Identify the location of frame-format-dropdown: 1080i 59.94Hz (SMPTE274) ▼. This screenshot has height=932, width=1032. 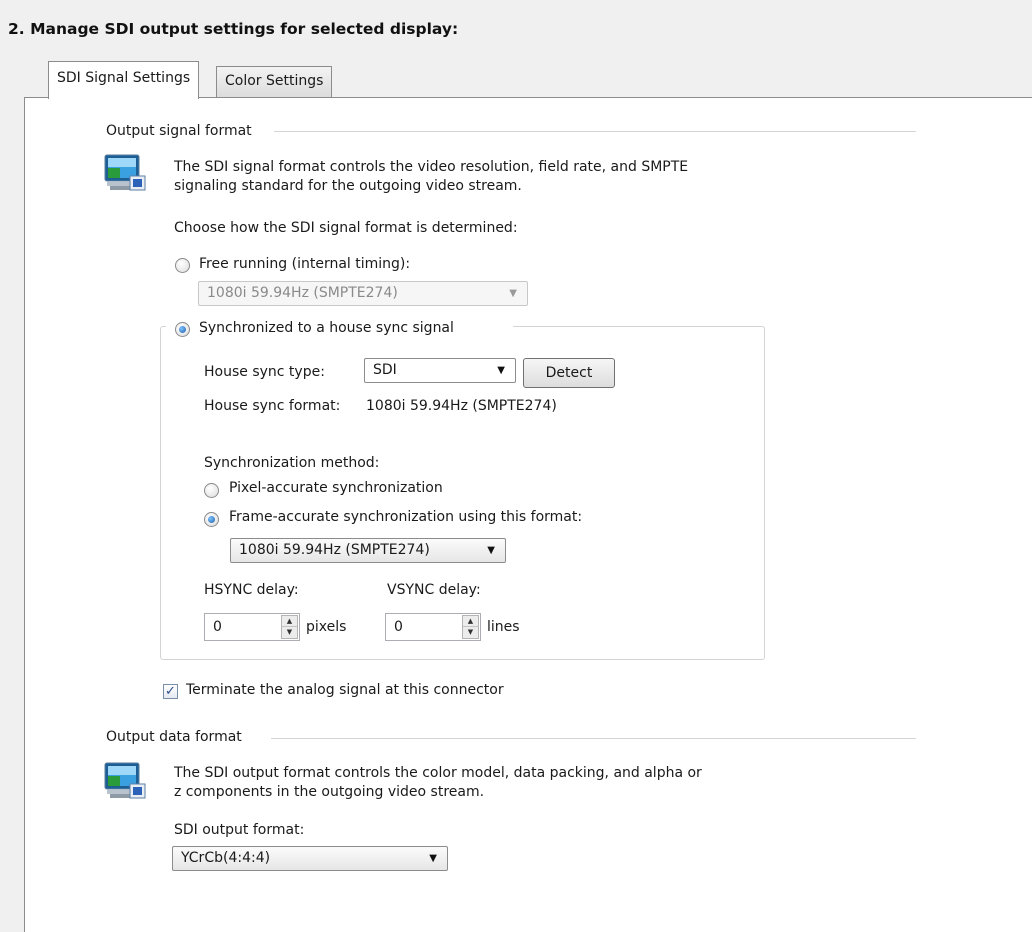
(368, 550).